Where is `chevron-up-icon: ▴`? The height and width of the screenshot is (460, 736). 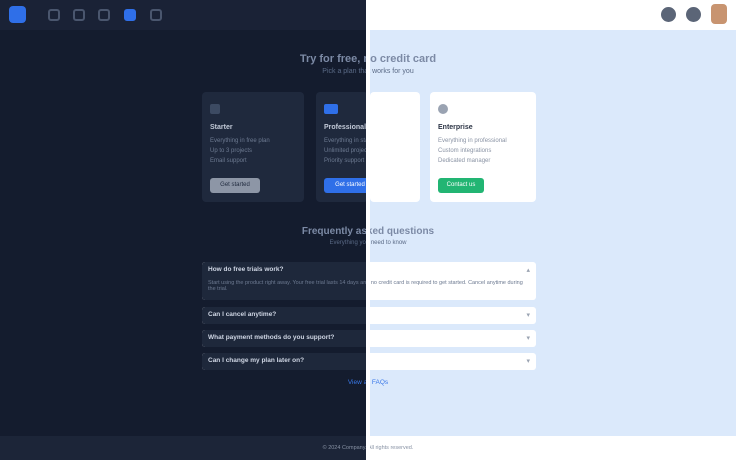
chevron-up-icon: ▴ is located at coordinates (528, 270).